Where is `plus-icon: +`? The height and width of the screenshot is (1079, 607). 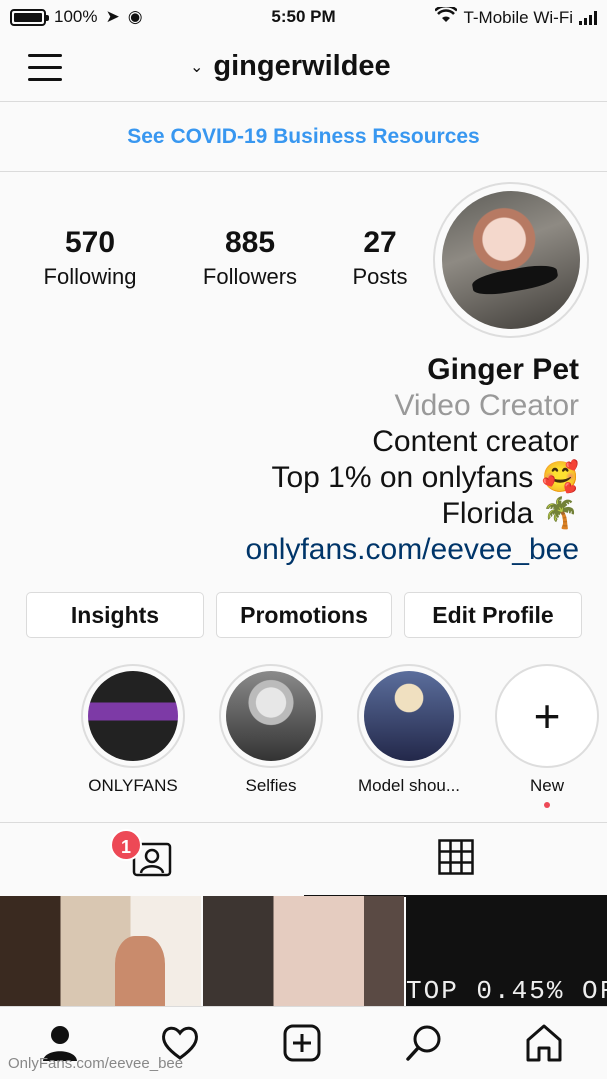
plus-icon: + is located at coordinates (547, 716).